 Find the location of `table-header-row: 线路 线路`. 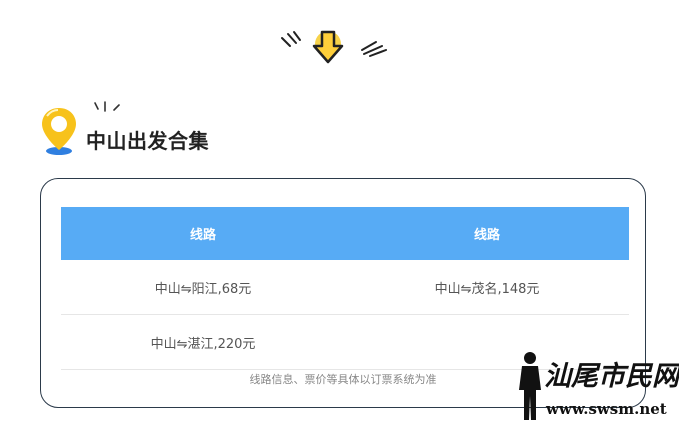

table-header-row: 线路 线路 is located at coordinates (345, 233).